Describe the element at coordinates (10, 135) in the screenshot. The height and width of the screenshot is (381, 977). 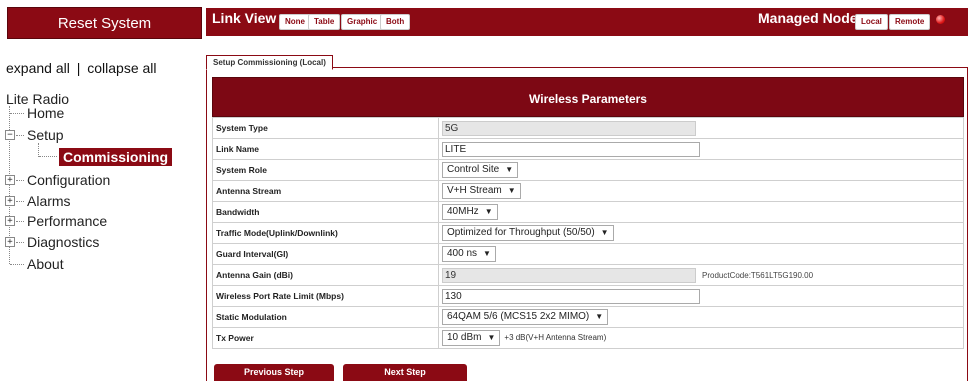
I see `collapse-icon: −` at that location.